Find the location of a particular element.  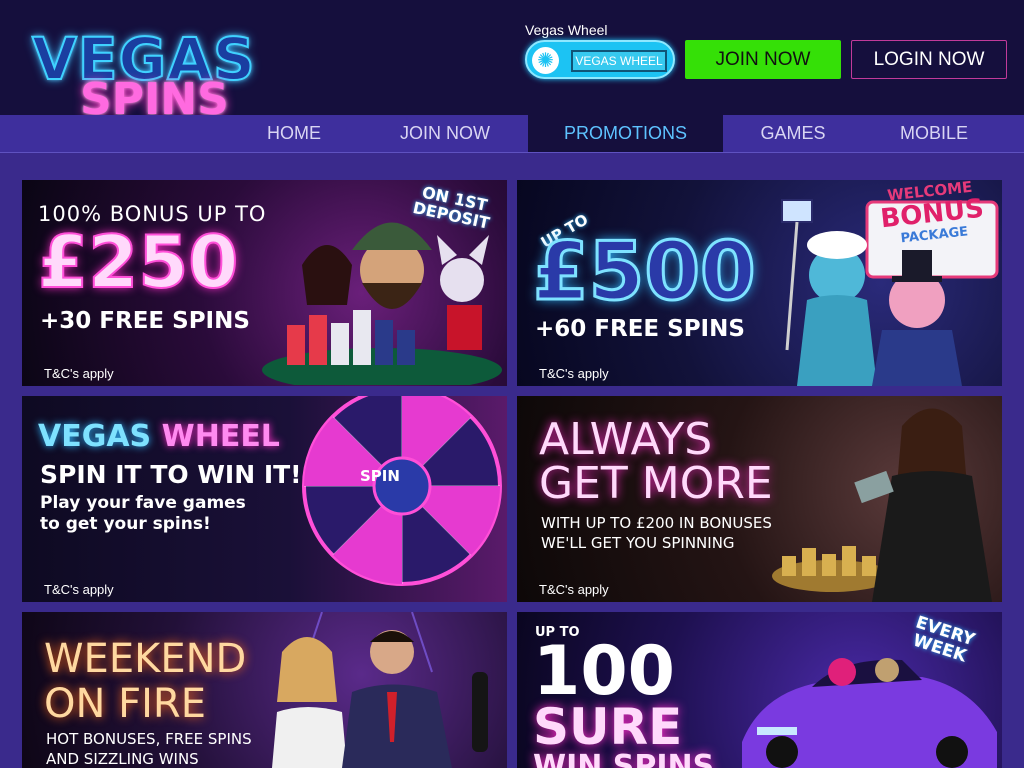

weekend-line: WEEKEND is located at coordinates (145, 659).